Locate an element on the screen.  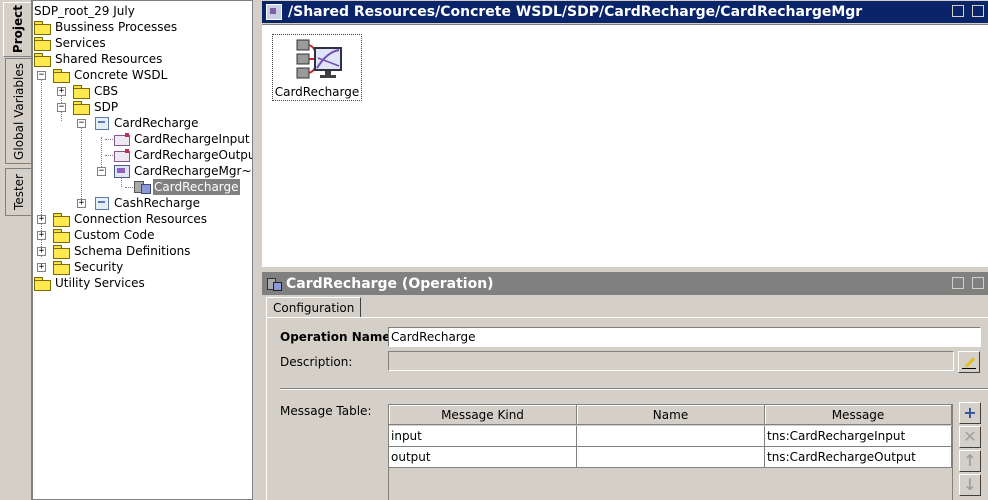
operation-name-field: CardRecharge is located at coordinates (684, 337).